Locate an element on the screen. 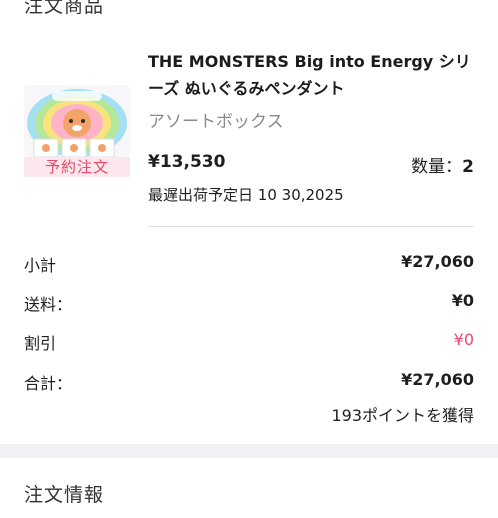 This screenshot has height=518, width=498. preorder-badge: 予約注文 is located at coordinates (77, 167).